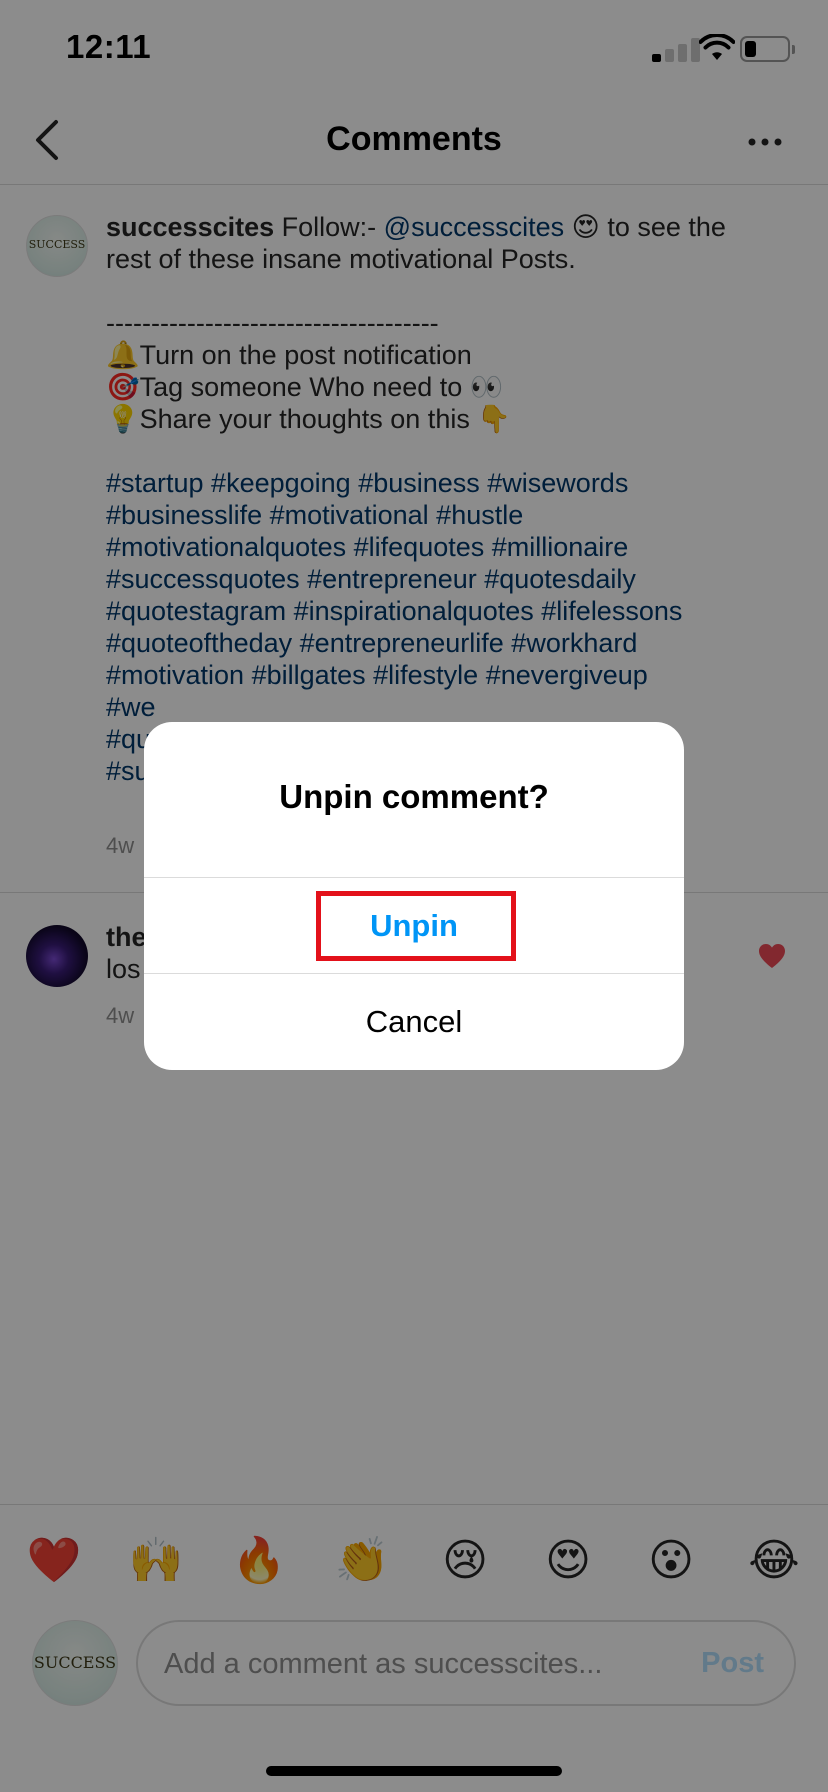 This screenshot has height=1792, width=828. I want to click on cancel-button: Cancel, so click(414, 1021).